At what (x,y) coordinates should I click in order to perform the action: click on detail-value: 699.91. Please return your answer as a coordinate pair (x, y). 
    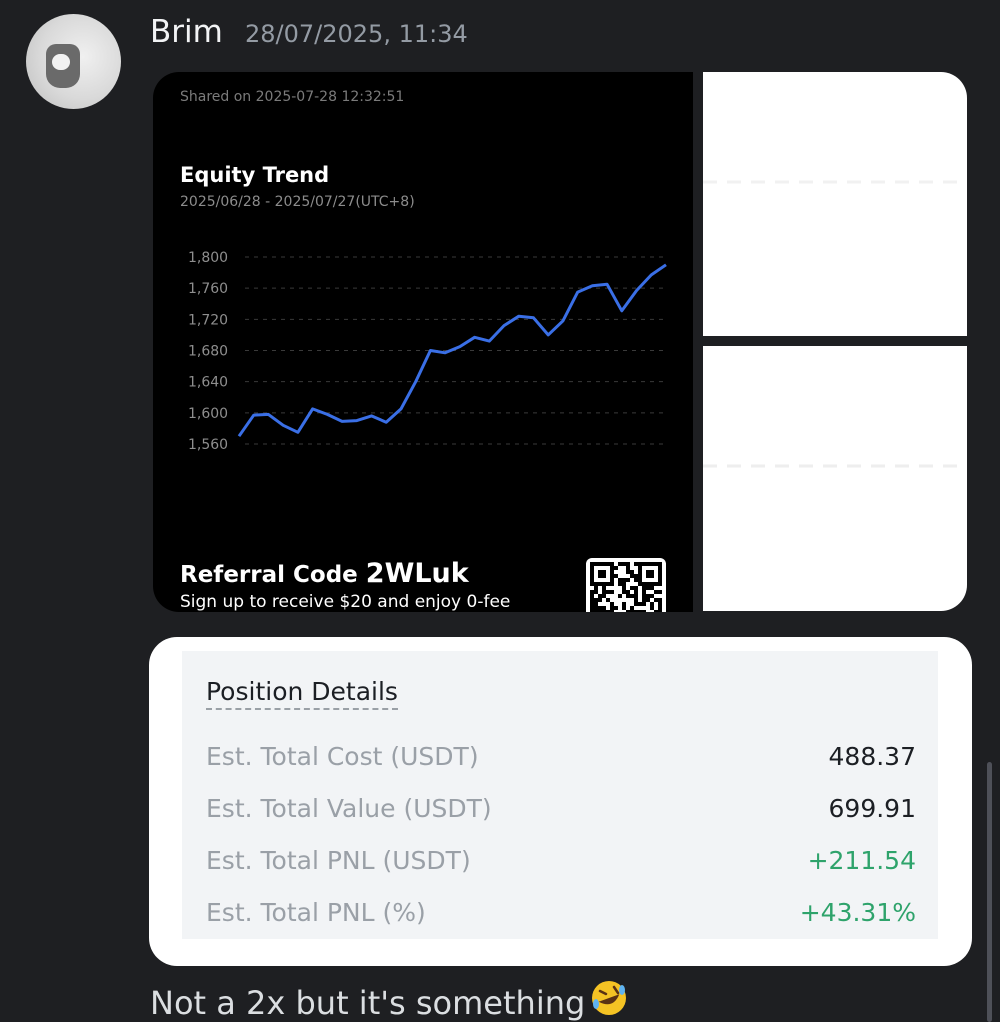
    Looking at the image, I should click on (872, 808).